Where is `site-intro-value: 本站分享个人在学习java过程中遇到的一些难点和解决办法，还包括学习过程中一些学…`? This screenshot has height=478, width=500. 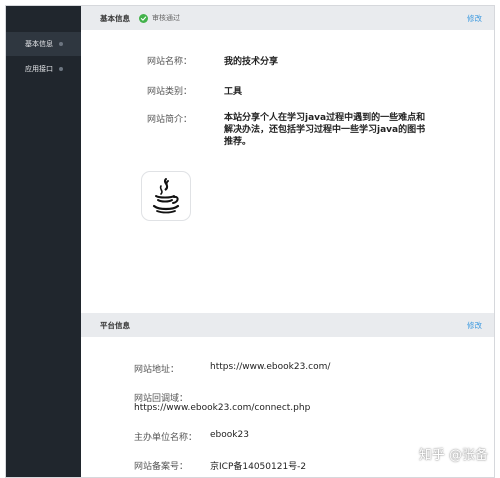 site-intro-value: 本站分享个人在学习java过程中遇到的一些难点和解决办法，还包括学习过程中一些学… is located at coordinates (325, 130).